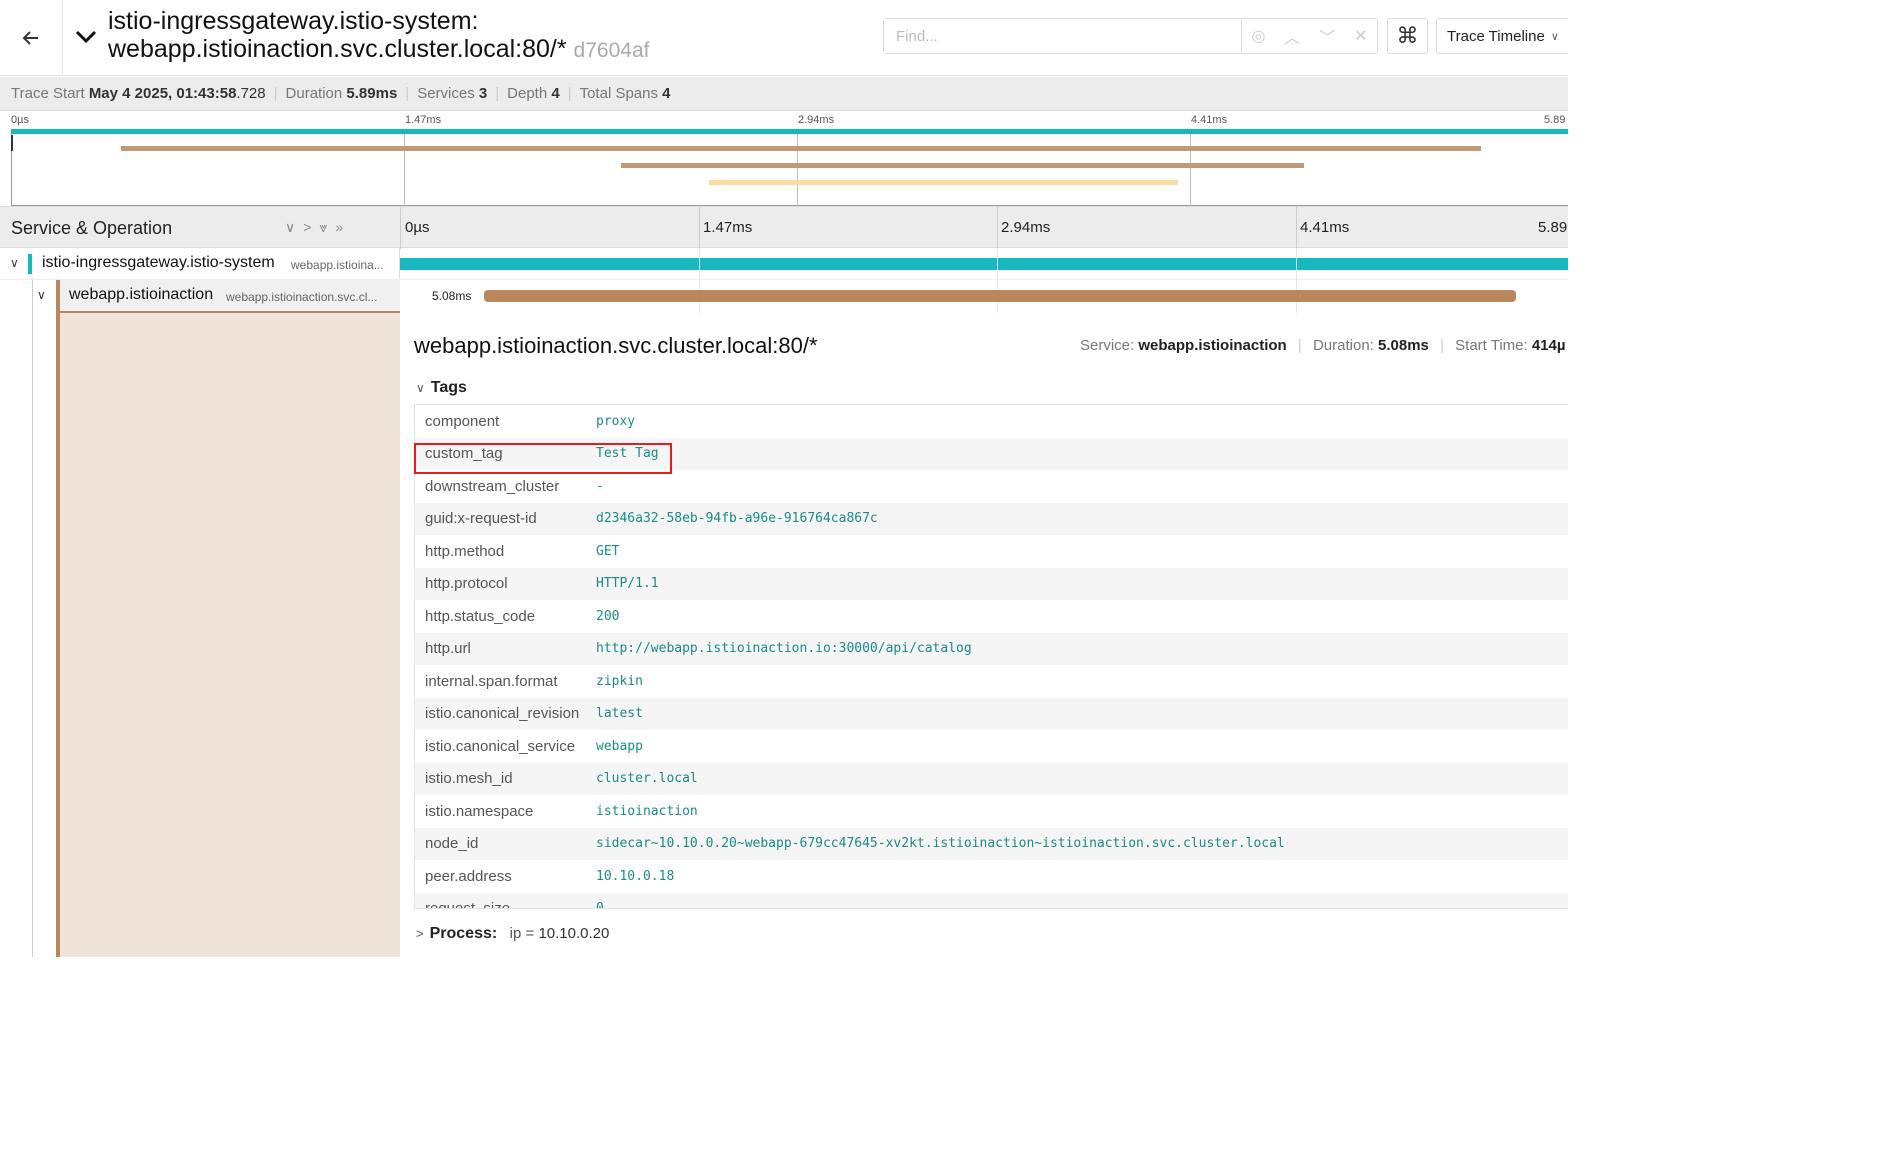 Image resolution: width=1887 pixels, height=1151 pixels. What do you see at coordinates (1548, 345) in the screenshot?
I see `start-time-value: 414µ` at bounding box center [1548, 345].